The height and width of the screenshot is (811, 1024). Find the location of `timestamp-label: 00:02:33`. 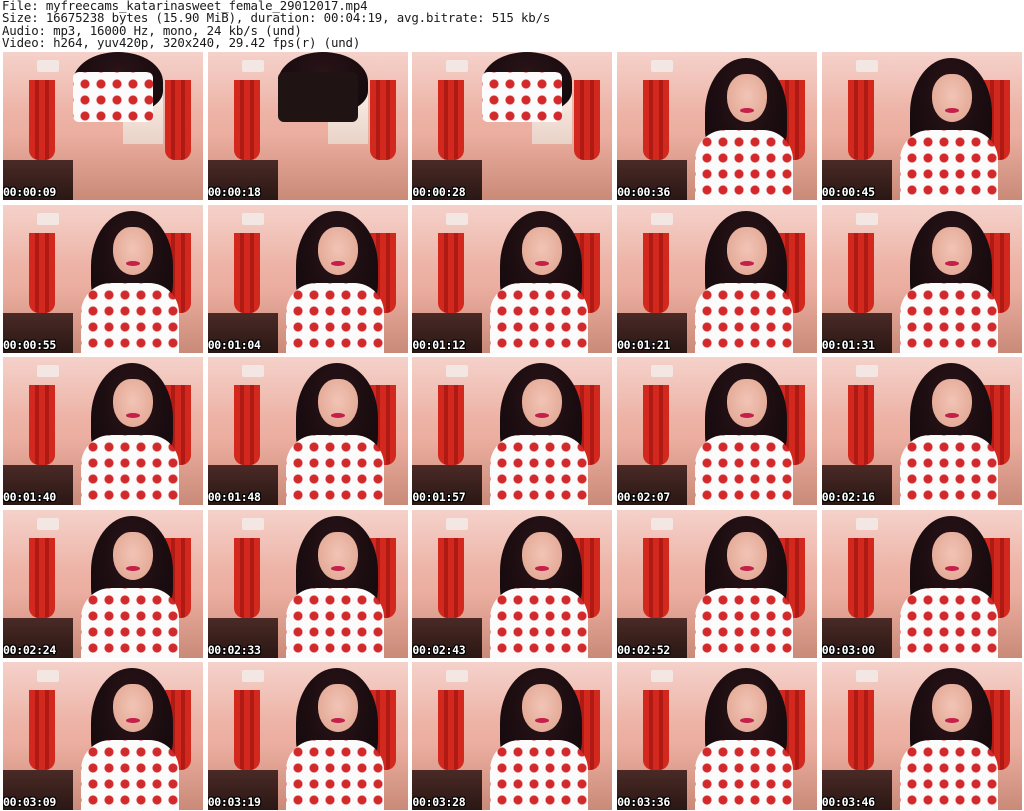

timestamp-label: 00:02:33 is located at coordinates (234, 649).